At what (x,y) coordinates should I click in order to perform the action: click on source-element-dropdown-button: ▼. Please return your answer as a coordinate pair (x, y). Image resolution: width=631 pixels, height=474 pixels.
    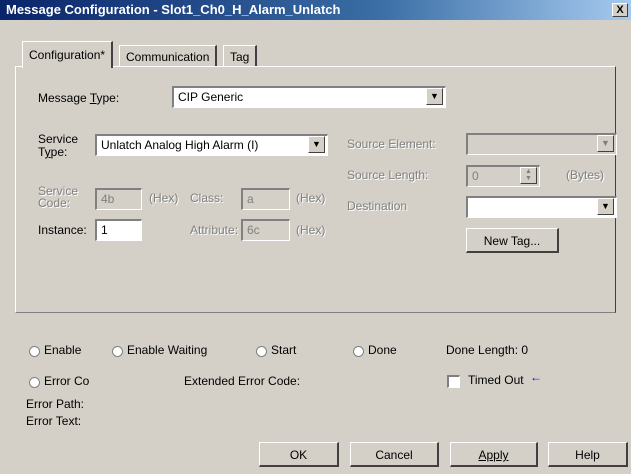
    Looking at the image, I should click on (605, 143).